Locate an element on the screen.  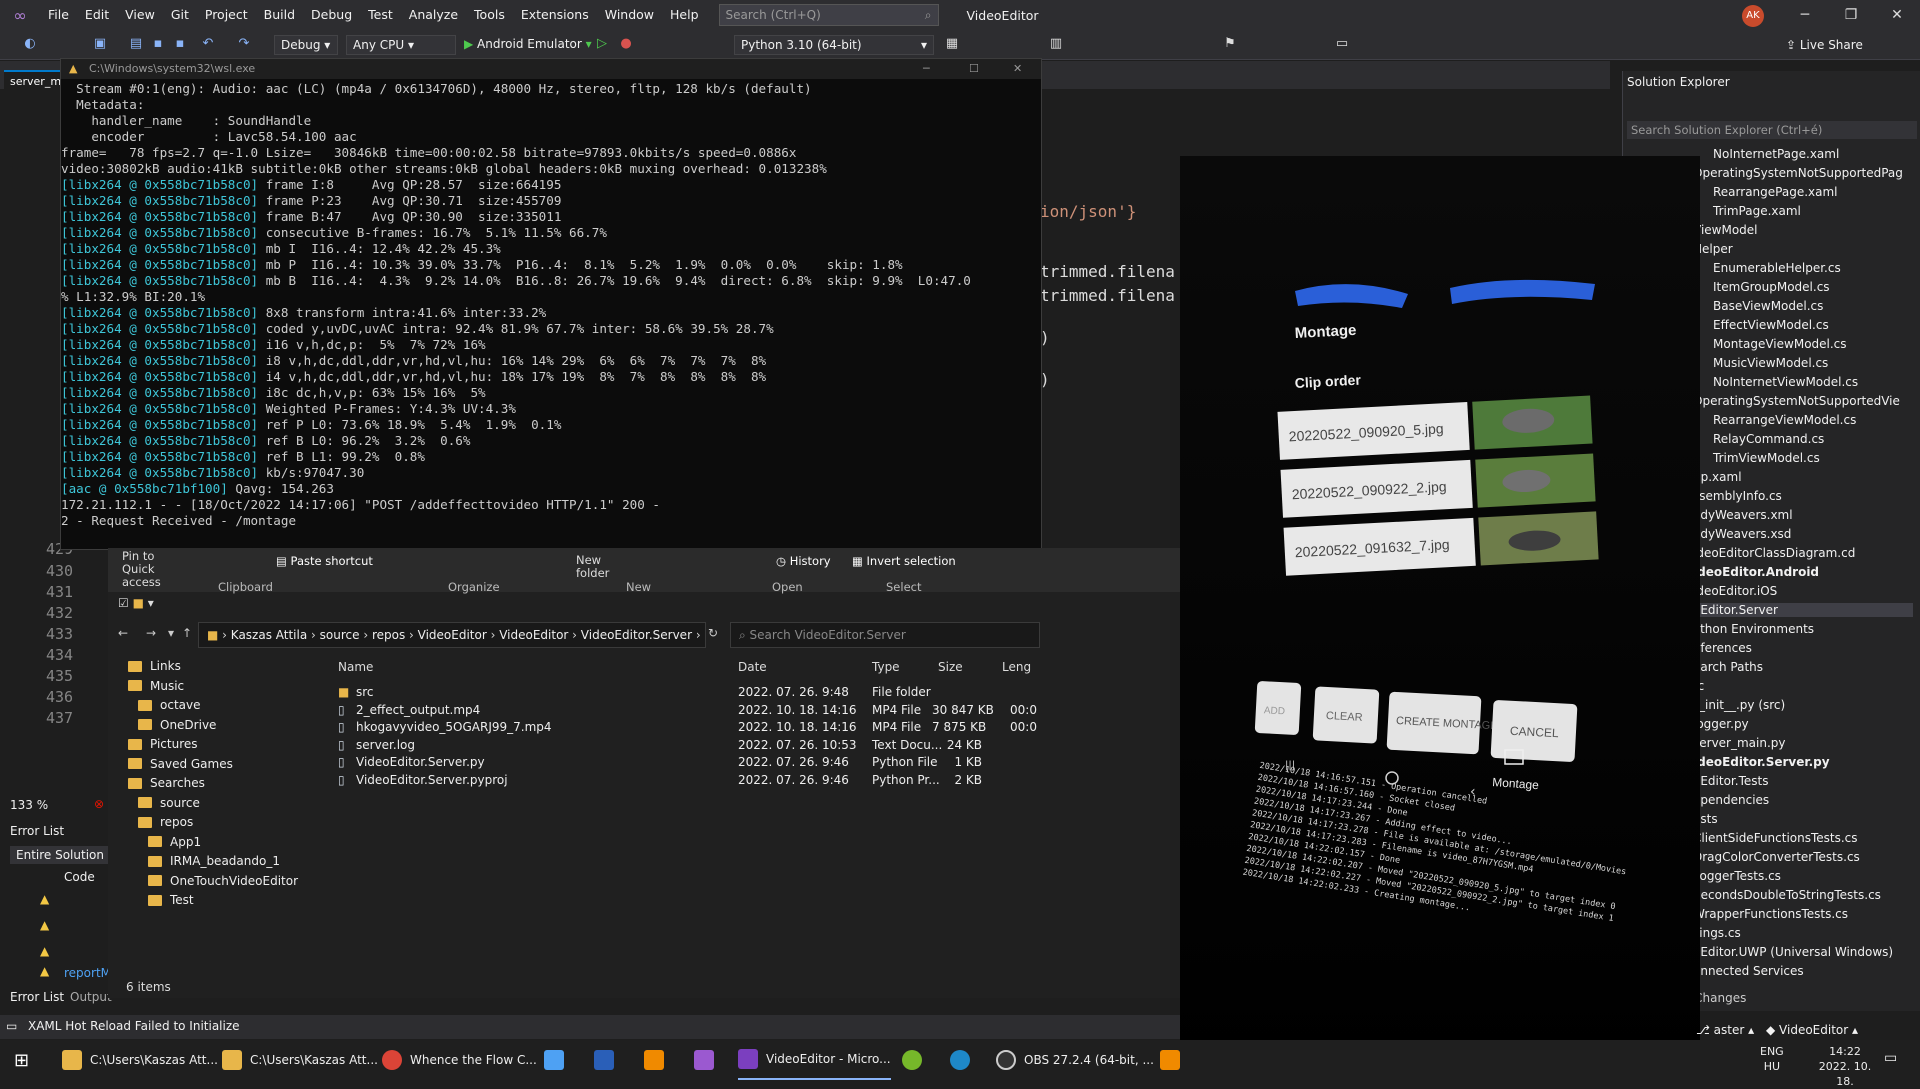
taskbar-app-calculator is located at coordinates (558, 1060).